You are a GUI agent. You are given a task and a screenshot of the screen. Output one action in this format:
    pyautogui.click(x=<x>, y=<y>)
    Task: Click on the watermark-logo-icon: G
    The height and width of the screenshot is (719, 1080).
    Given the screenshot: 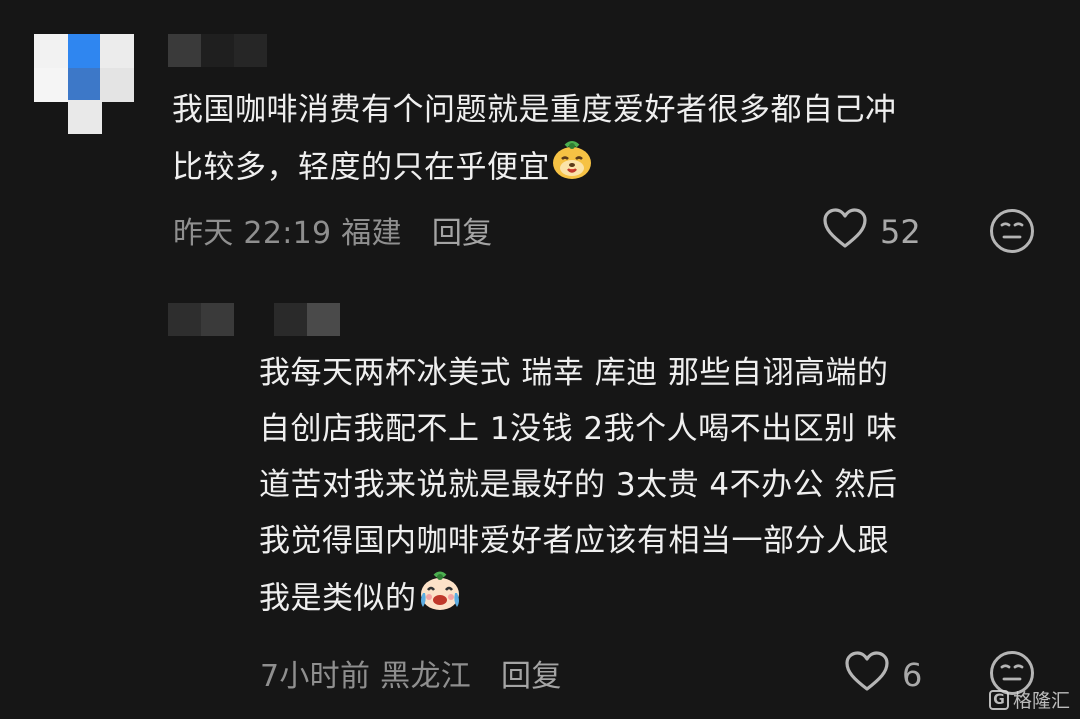 What is the action you would take?
    pyautogui.click(x=998, y=699)
    